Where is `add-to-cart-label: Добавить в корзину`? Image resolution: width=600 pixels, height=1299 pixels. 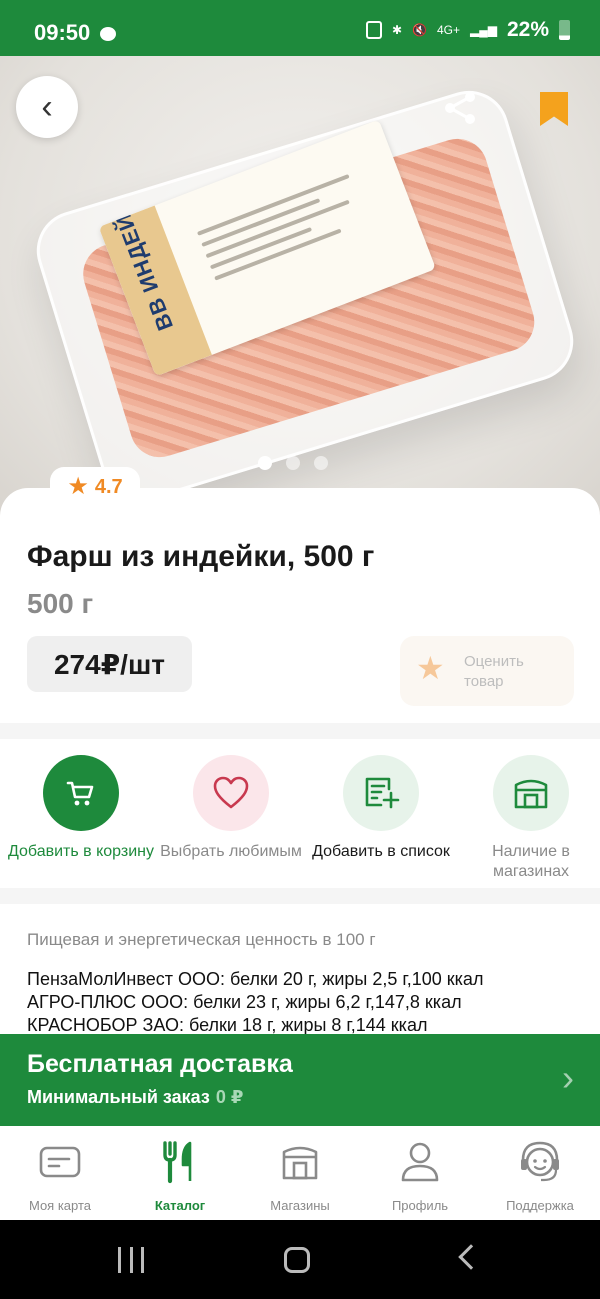 add-to-cart-label: Добавить в корзину is located at coordinates (80, 851).